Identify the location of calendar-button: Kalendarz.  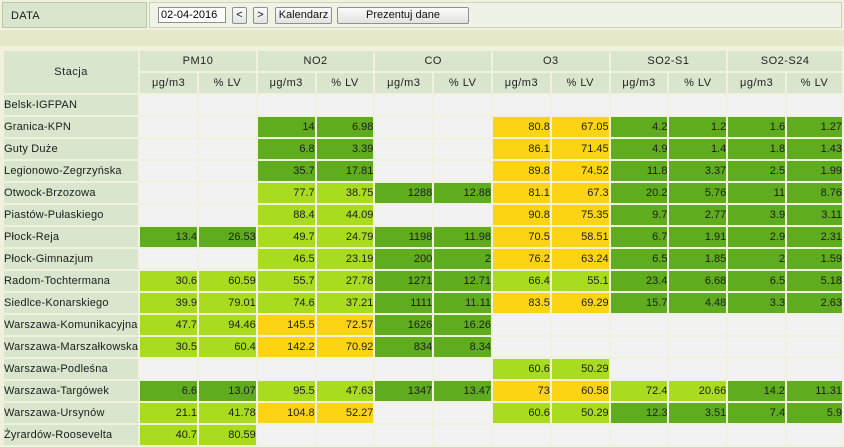
(303, 15).